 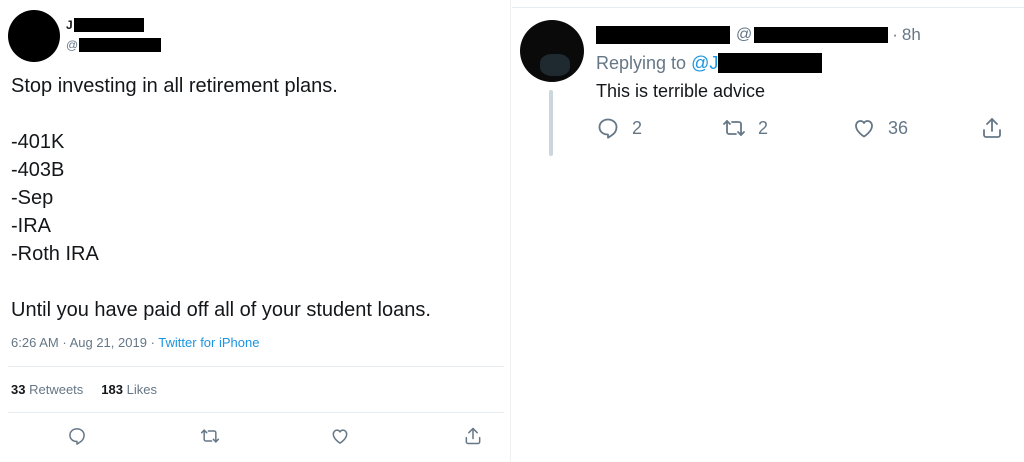 I want to click on reply-count: 2, so click(x=637, y=127).